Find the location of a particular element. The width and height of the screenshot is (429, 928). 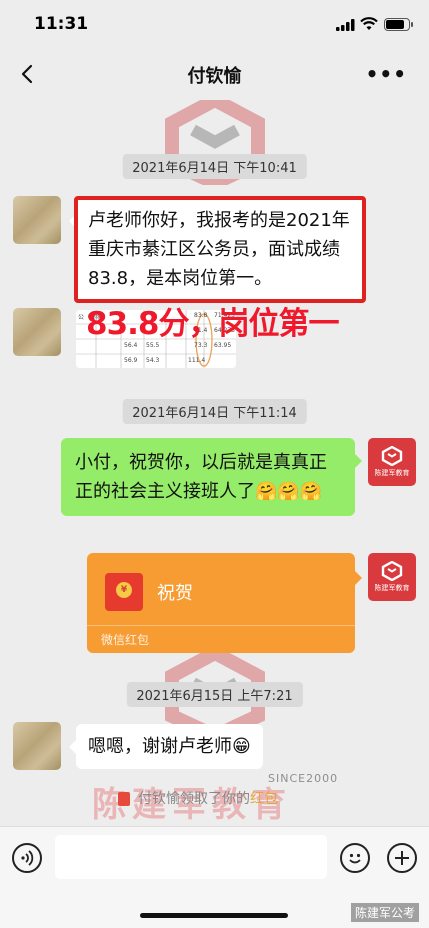

timestamp: 2021年6月15日 上午7:21 is located at coordinates (214, 694).